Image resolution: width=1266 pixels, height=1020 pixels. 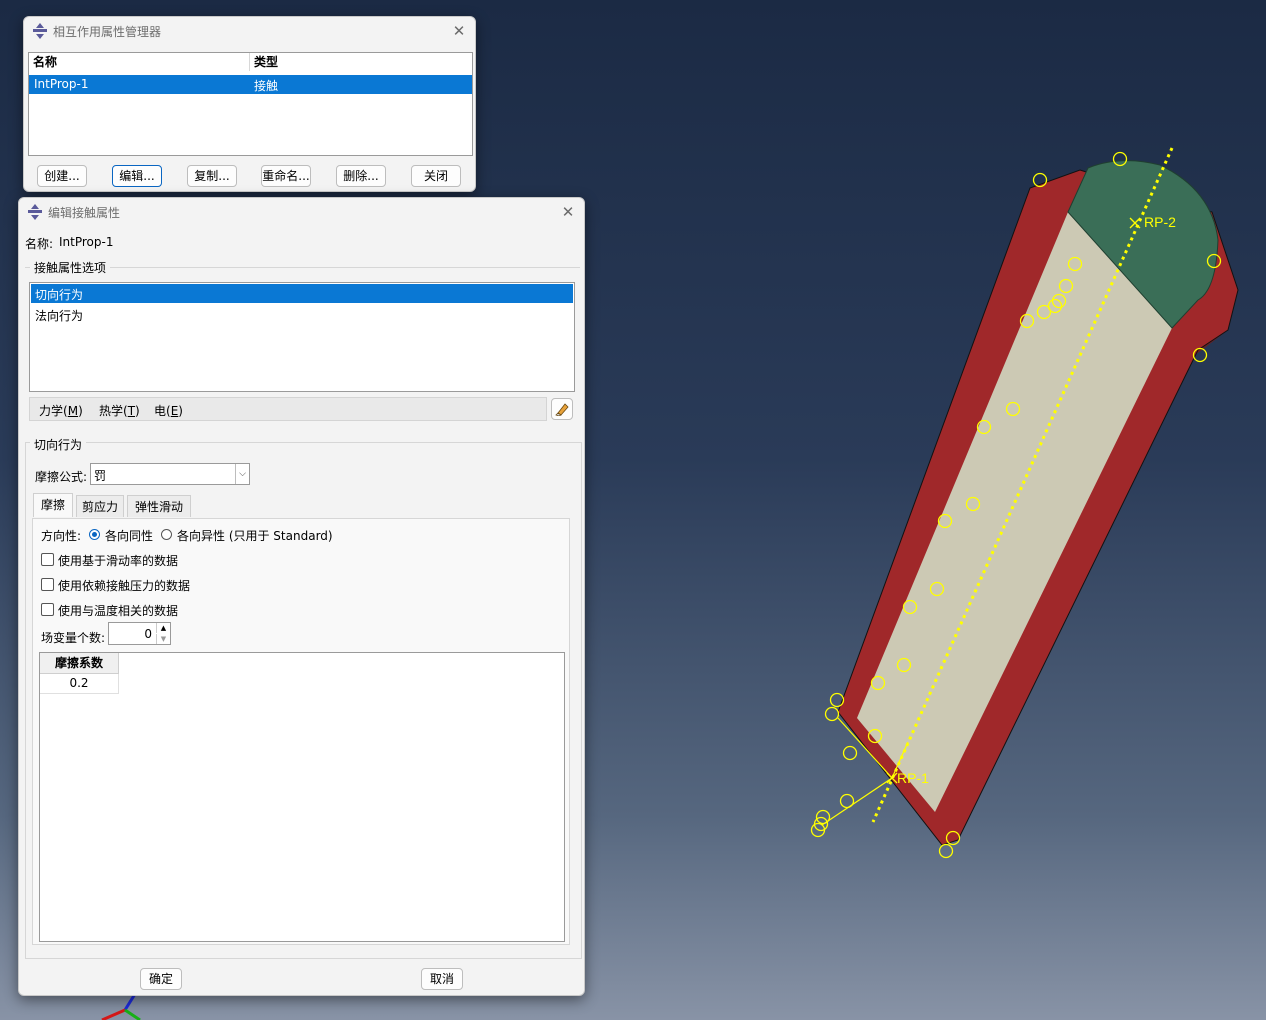 What do you see at coordinates (129, 535) in the screenshot?
I see `radio-isotropic-label: 各向同性` at bounding box center [129, 535].